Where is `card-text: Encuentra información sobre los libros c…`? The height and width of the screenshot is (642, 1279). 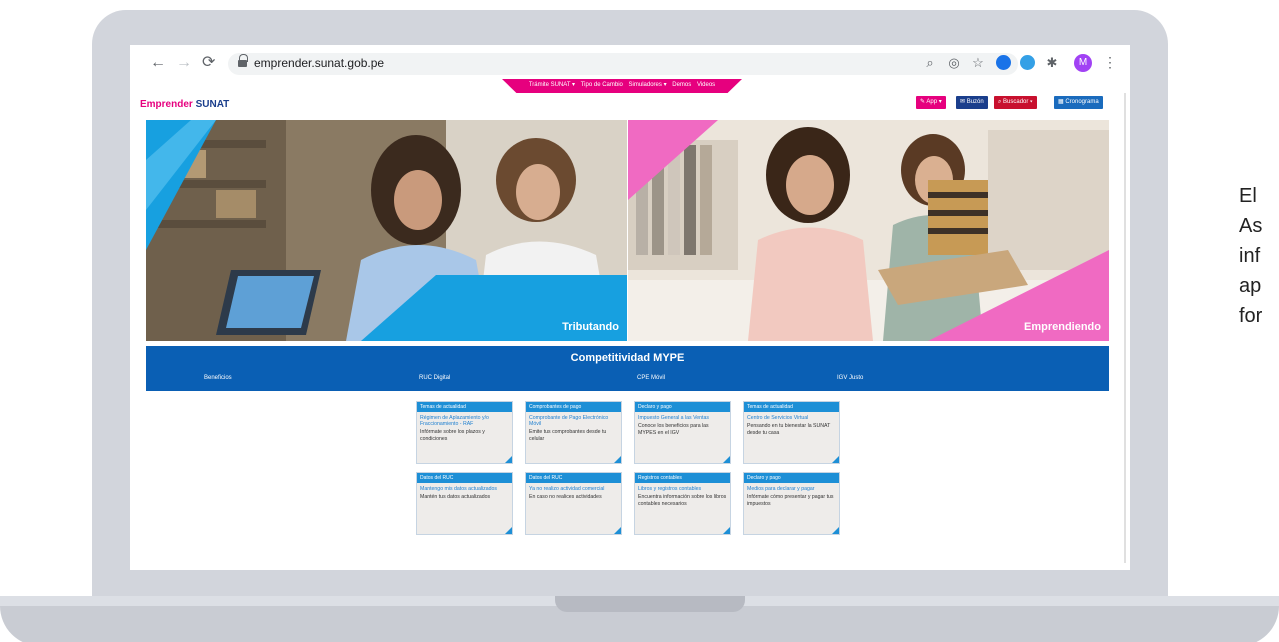 card-text: Encuentra información sobre los libros c… is located at coordinates (682, 500).